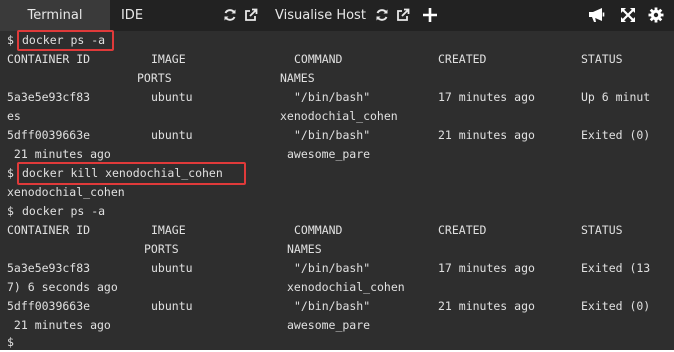 The width and height of the screenshot is (674, 352). I want to click on plus-icon, so click(430, 15).